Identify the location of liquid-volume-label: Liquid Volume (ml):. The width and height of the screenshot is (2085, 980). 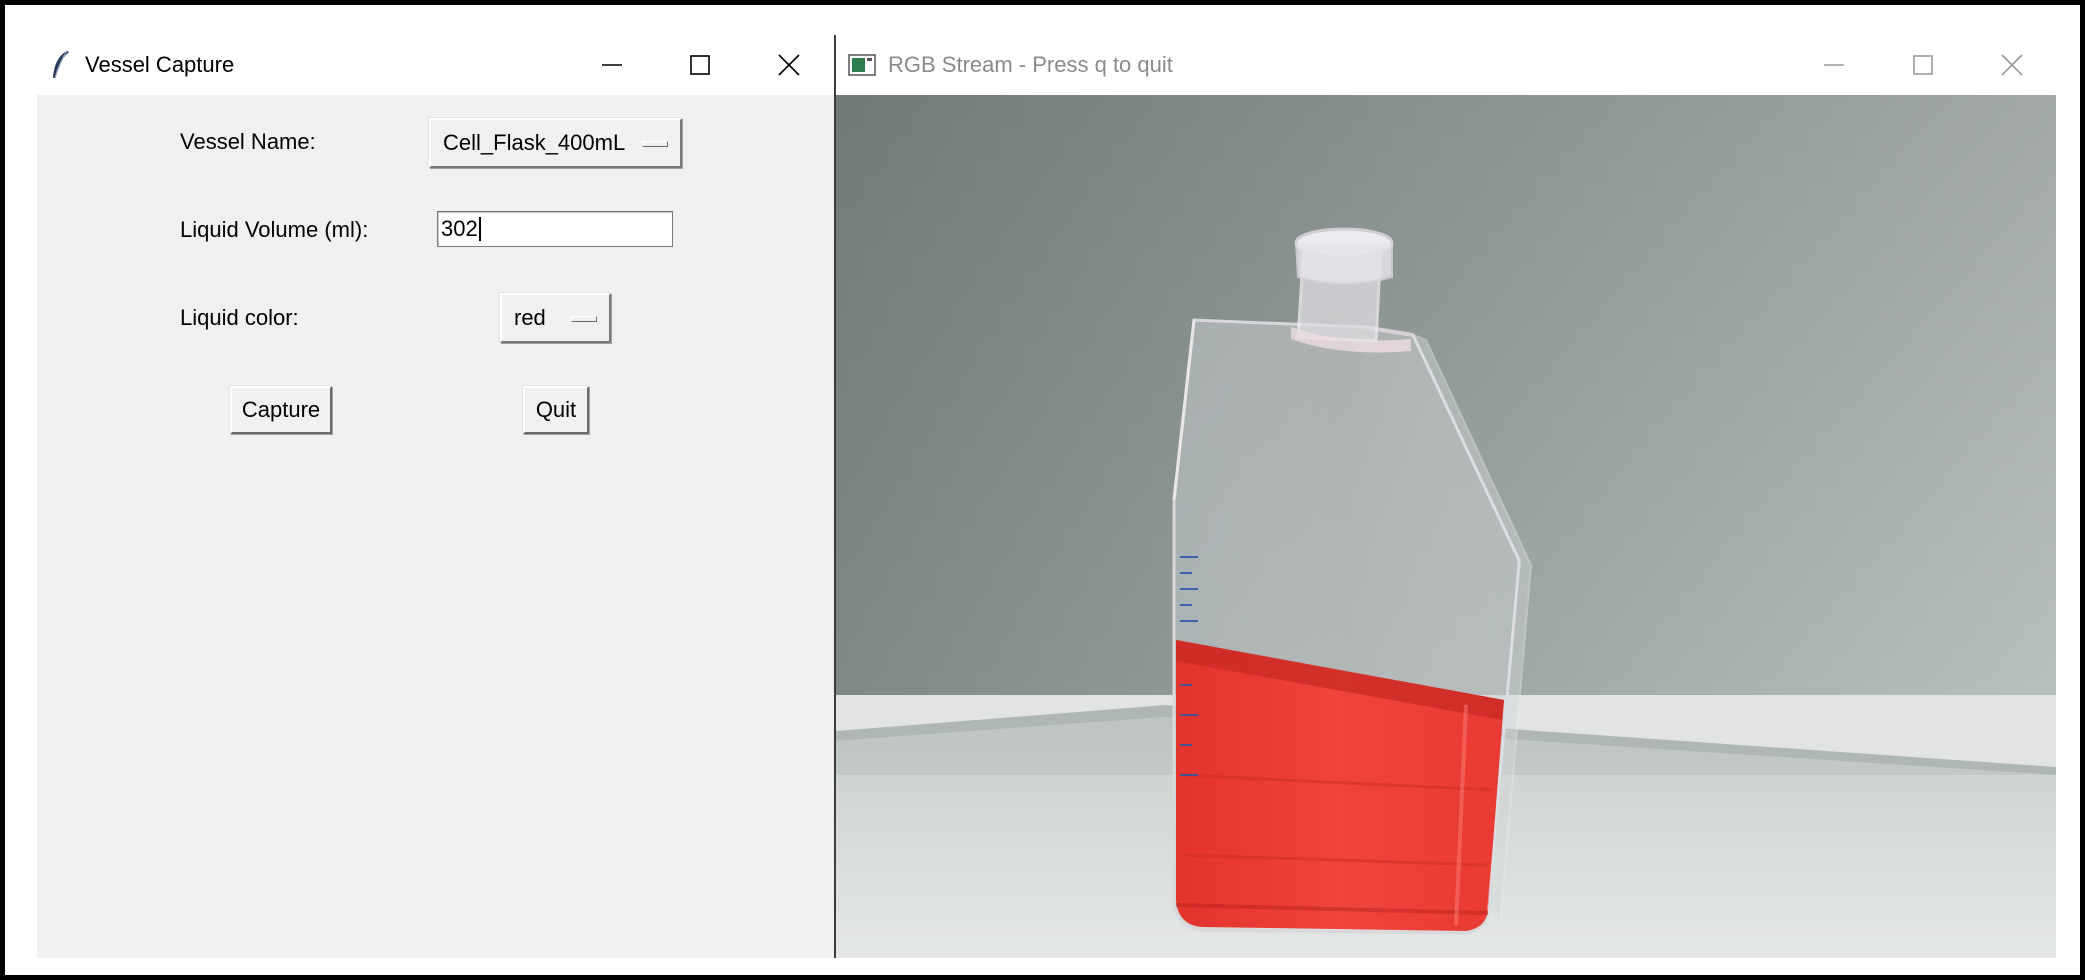
(274, 229).